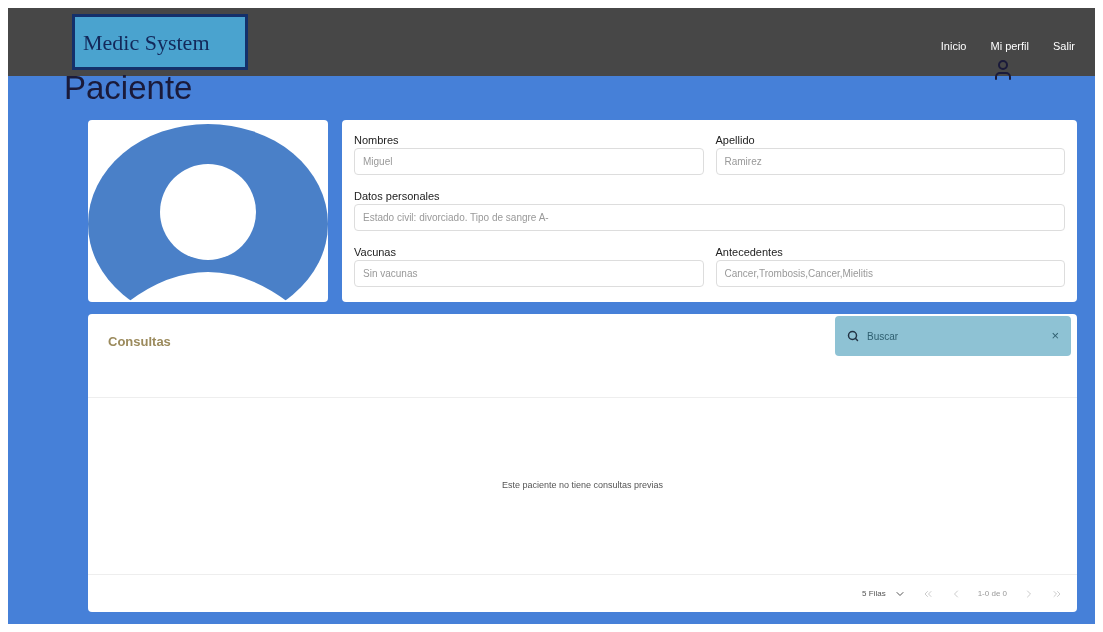 The width and height of the screenshot is (1103, 632). I want to click on text-field: Estado civil: divorciado. Tipo de sangre A-, so click(709, 217).